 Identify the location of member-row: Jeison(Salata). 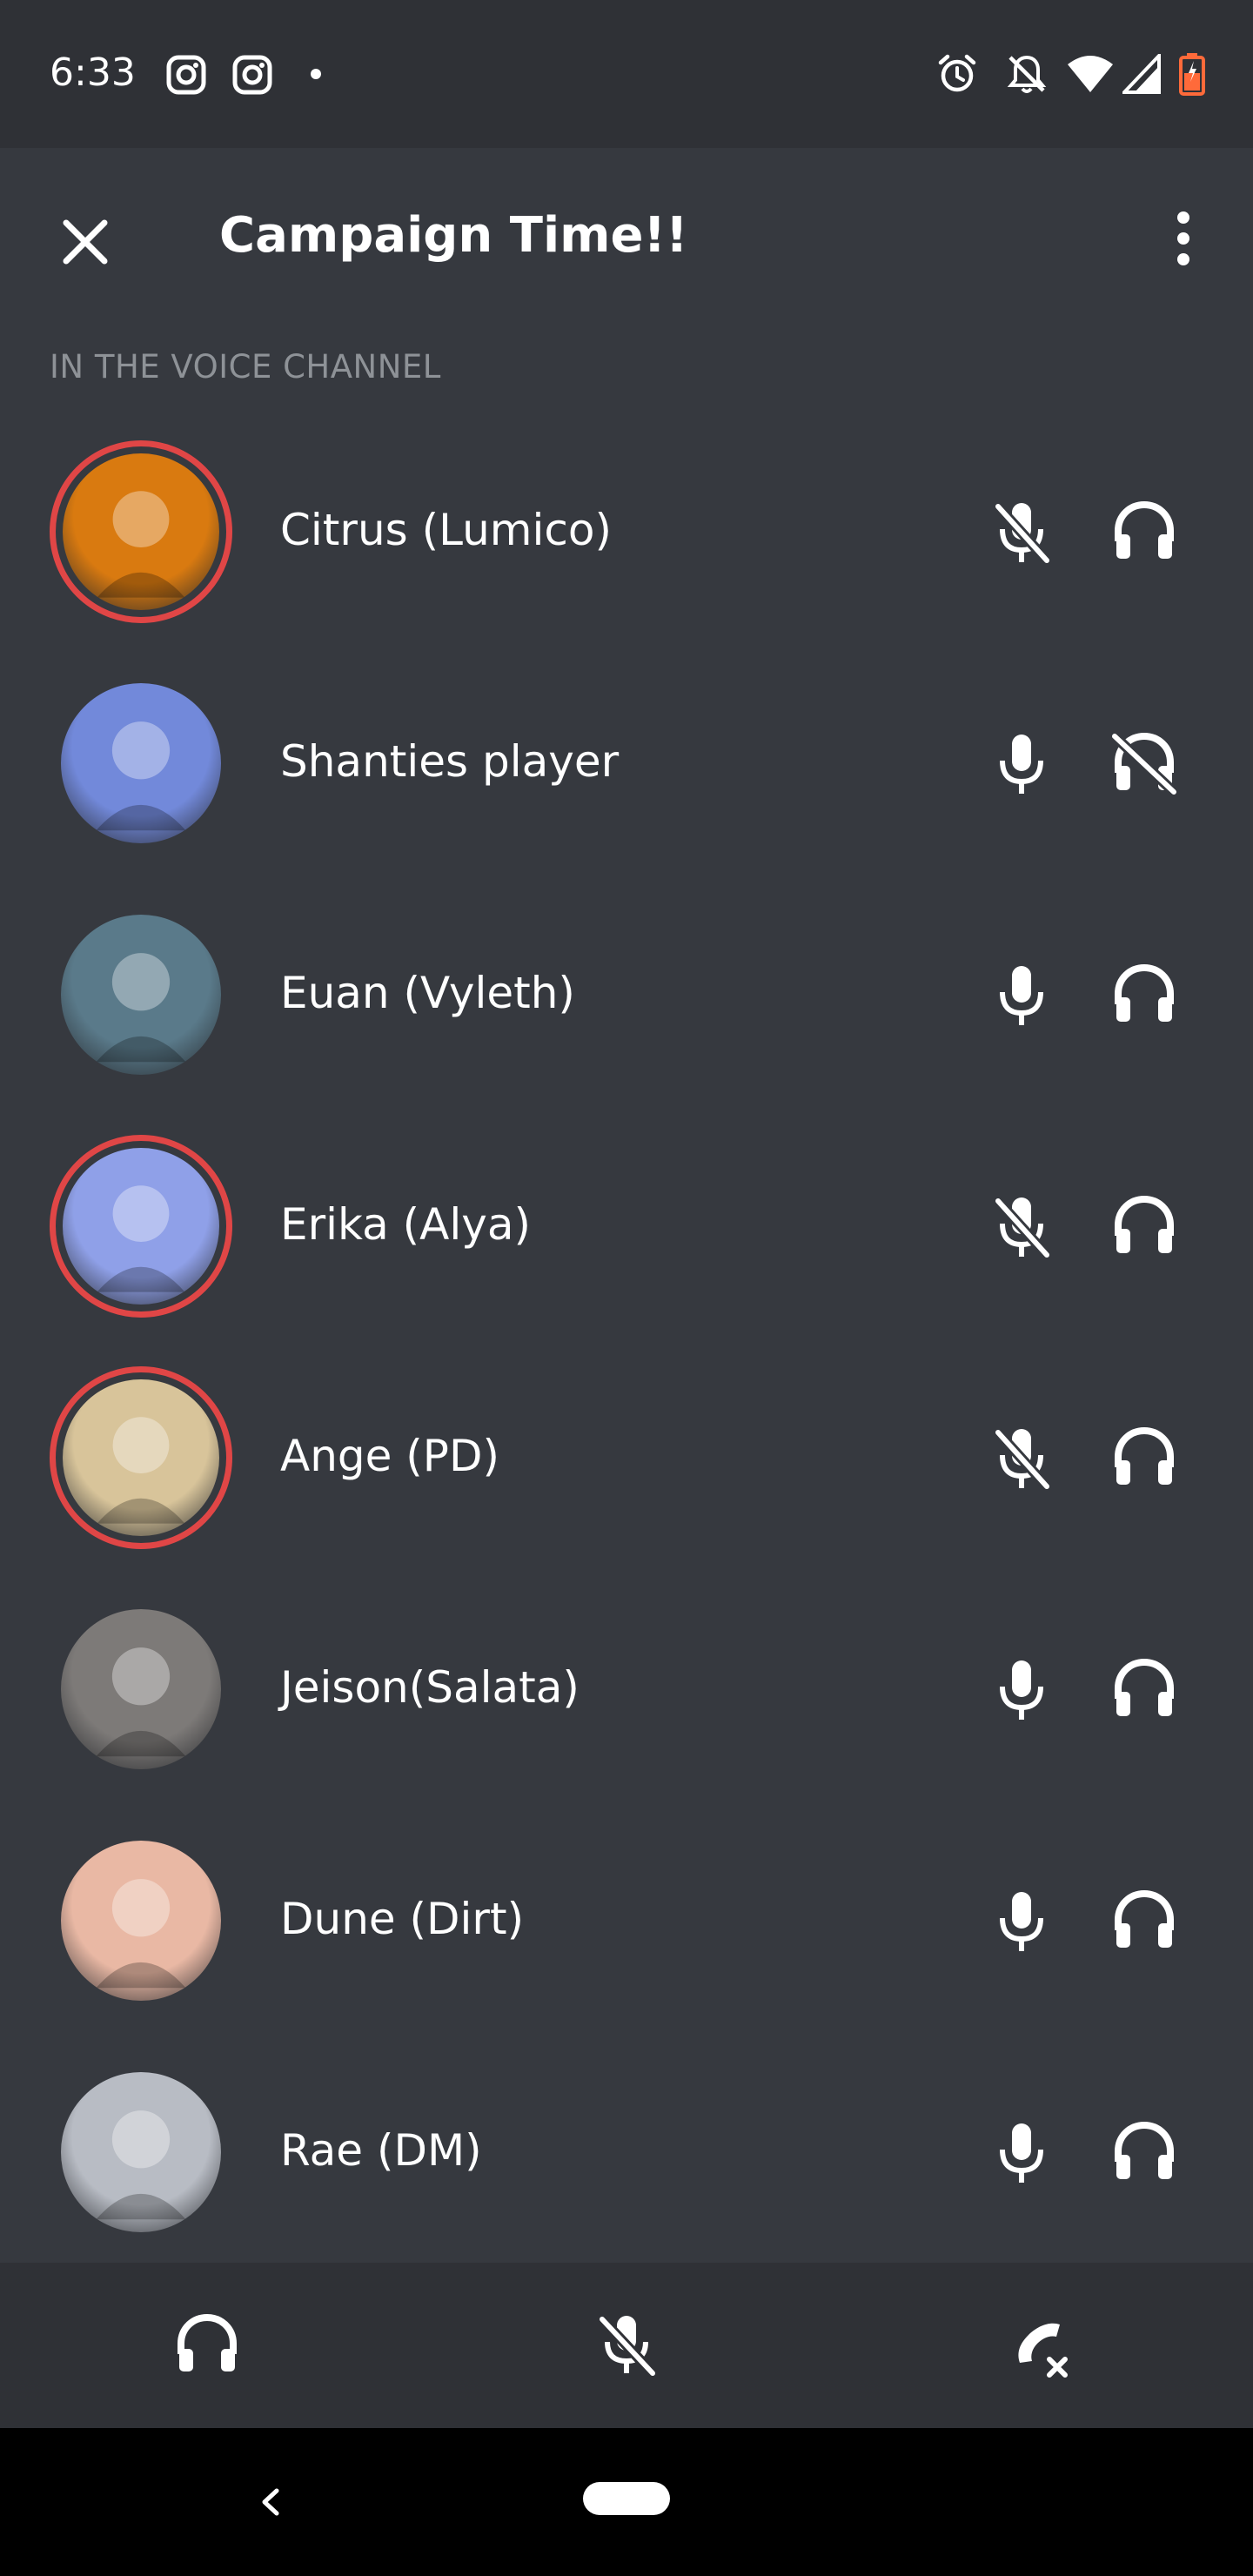
(626, 1689).